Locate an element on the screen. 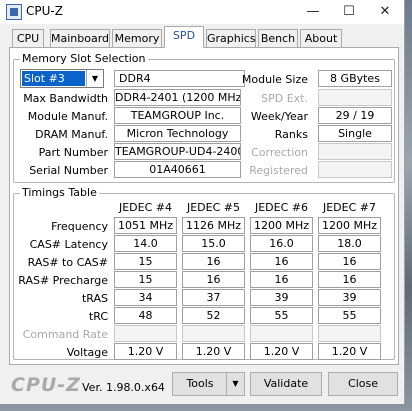  timing-cell: 15.0 is located at coordinates (213, 243).